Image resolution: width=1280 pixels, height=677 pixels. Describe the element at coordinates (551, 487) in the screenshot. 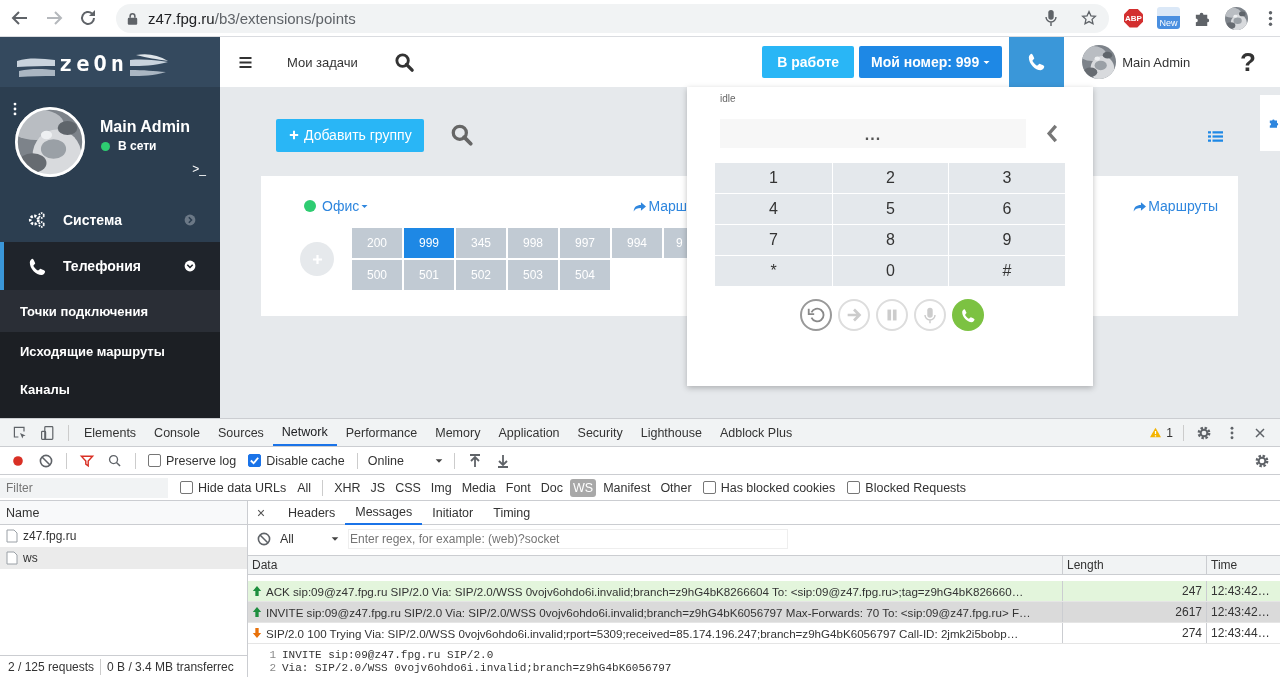

I see `type-filter: Doc` at that location.